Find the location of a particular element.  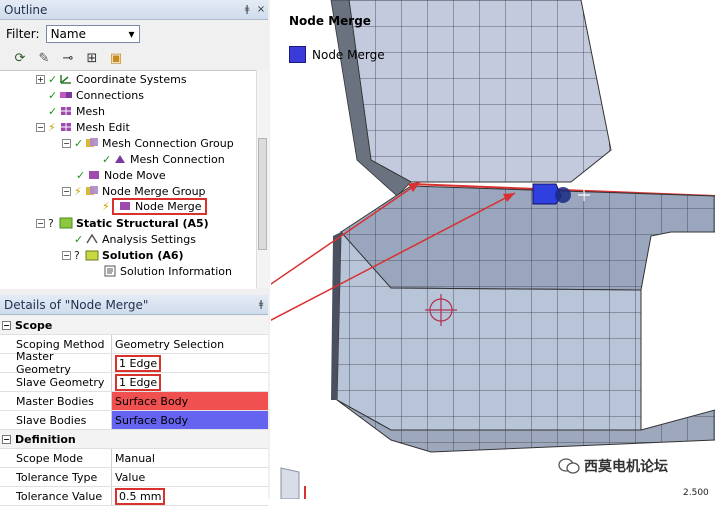

mesh-edit-icon is located at coordinates (66, 127).